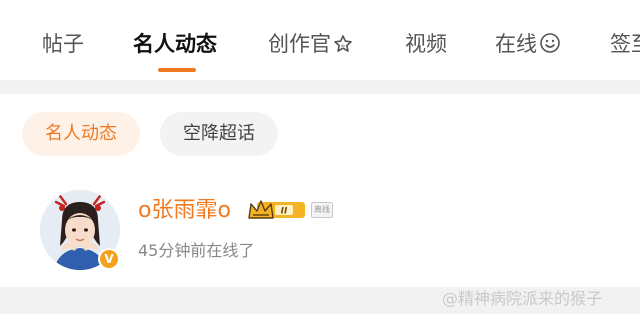 This screenshot has height=314, width=640. I want to click on user-avatar-container: V, so click(80, 230).